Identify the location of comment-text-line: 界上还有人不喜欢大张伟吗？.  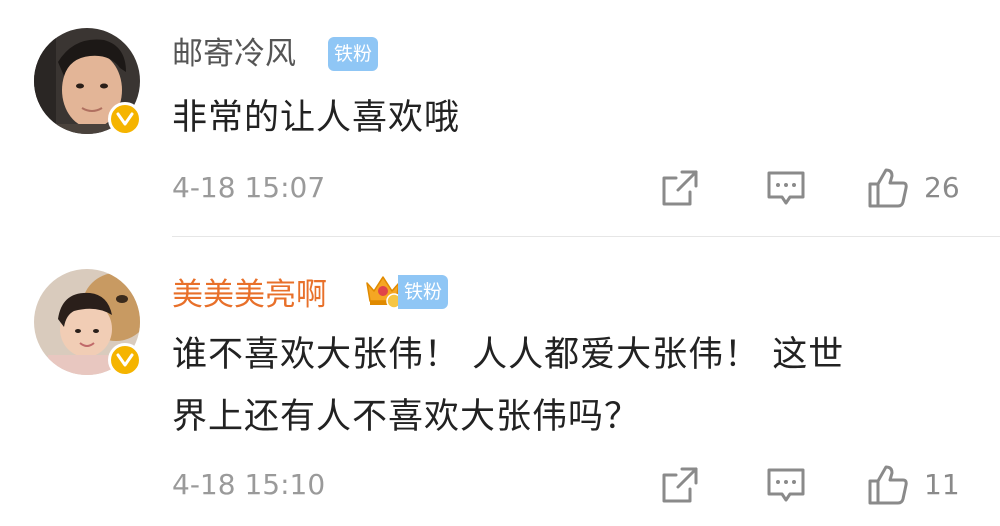
(406, 417).